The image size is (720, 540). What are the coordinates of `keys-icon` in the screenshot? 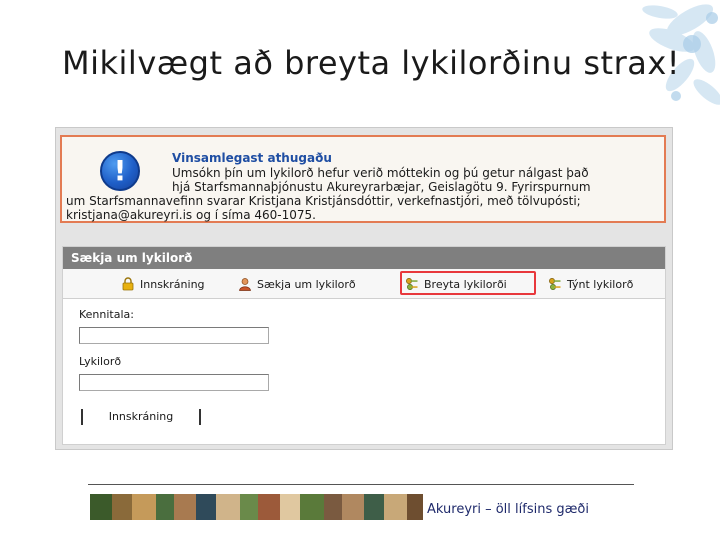 It's located at (555, 284).